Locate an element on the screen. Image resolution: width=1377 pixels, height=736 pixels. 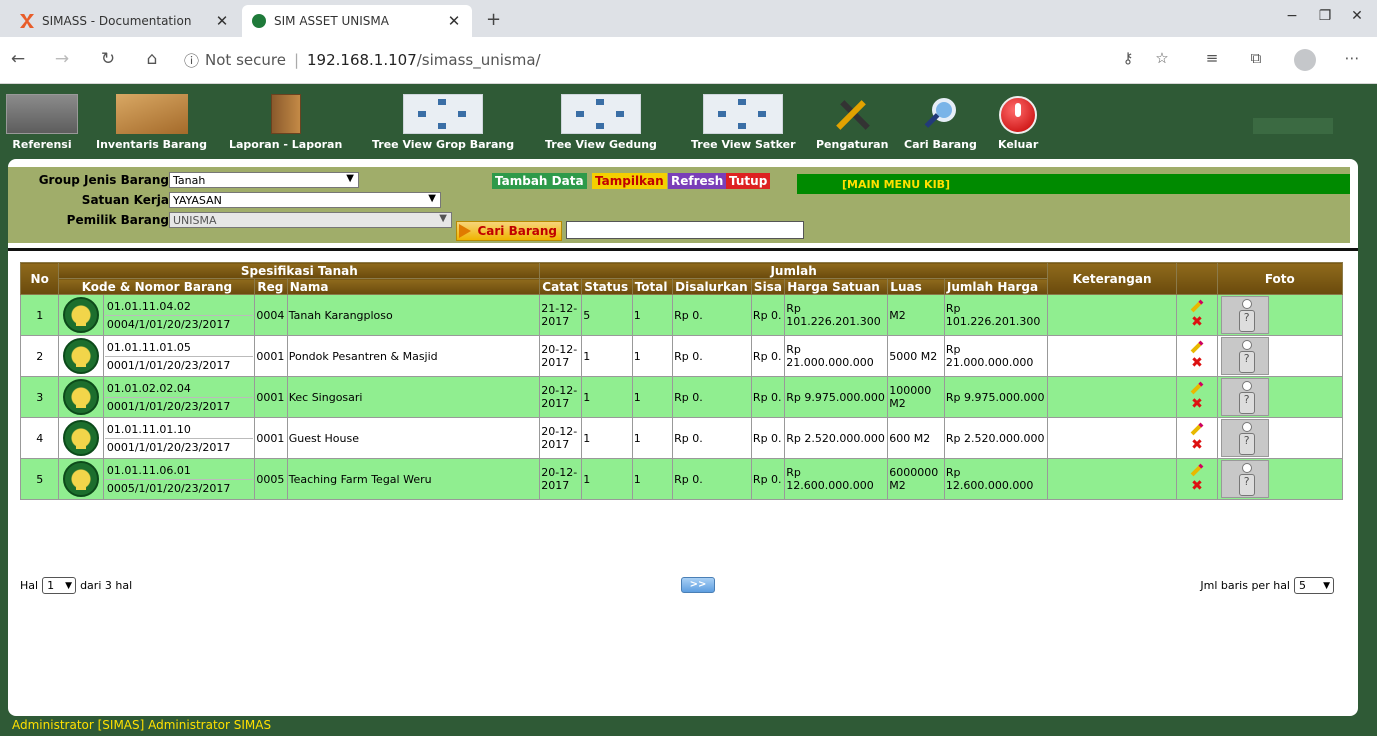
kode-barang: 01.01.11.06.01 is located at coordinates (179, 471).